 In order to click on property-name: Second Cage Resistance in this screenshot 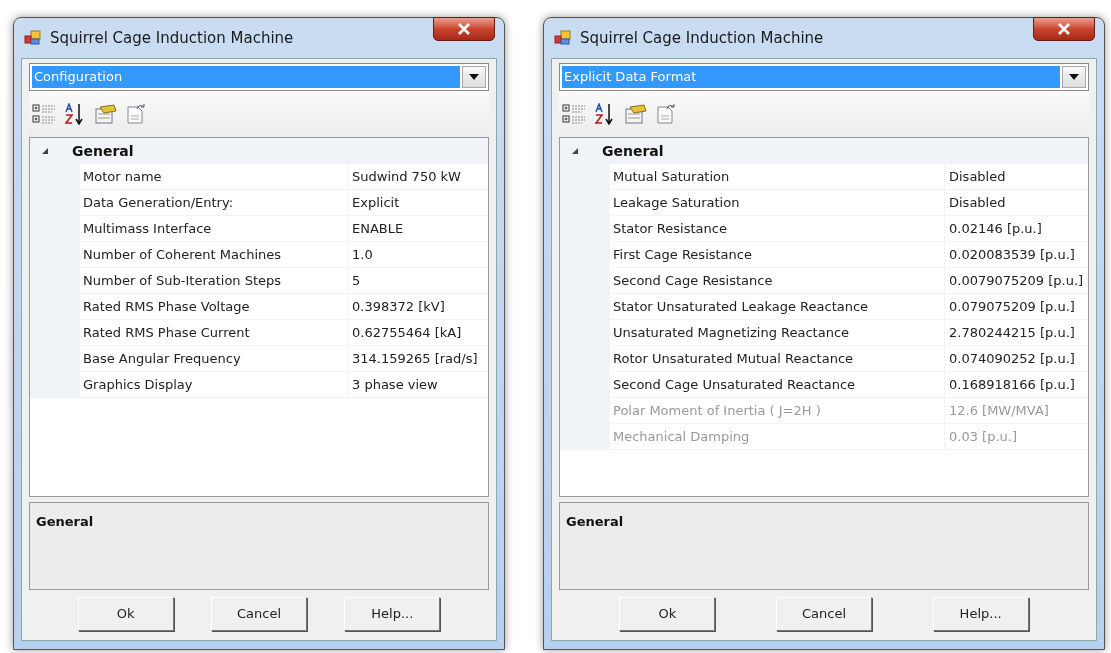, I will do `click(777, 281)`.